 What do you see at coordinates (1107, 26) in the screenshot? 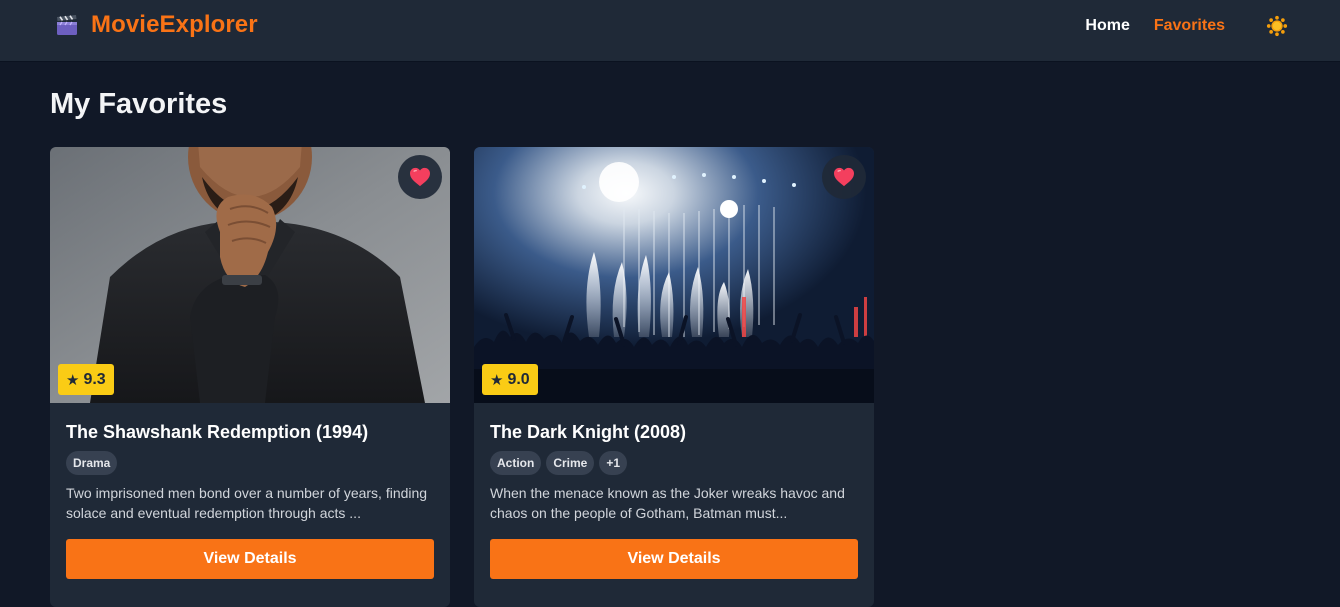
I see `nav-home-link: Home` at bounding box center [1107, 26].